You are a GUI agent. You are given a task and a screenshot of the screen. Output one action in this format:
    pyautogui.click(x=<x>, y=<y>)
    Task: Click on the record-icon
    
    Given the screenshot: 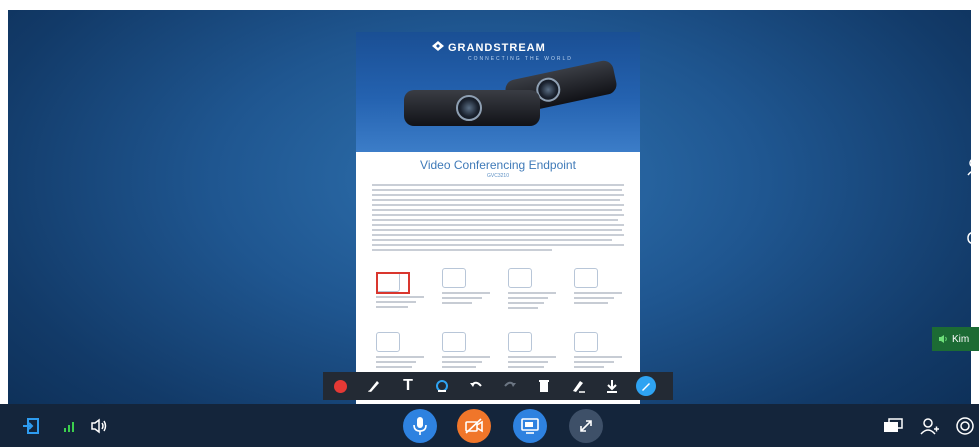 What is the action you would take?
    pyautogui.click(x=340, y=386)
    